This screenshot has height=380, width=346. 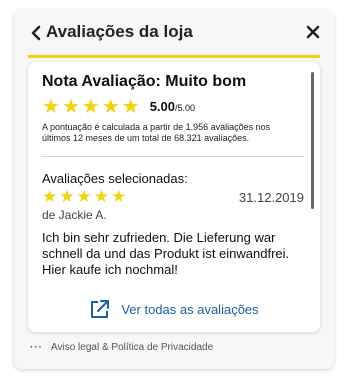 I want to click on rating-summary: ★ ★ ★ ★ ★ 5.00/5.00, so click(x=173, y=106).